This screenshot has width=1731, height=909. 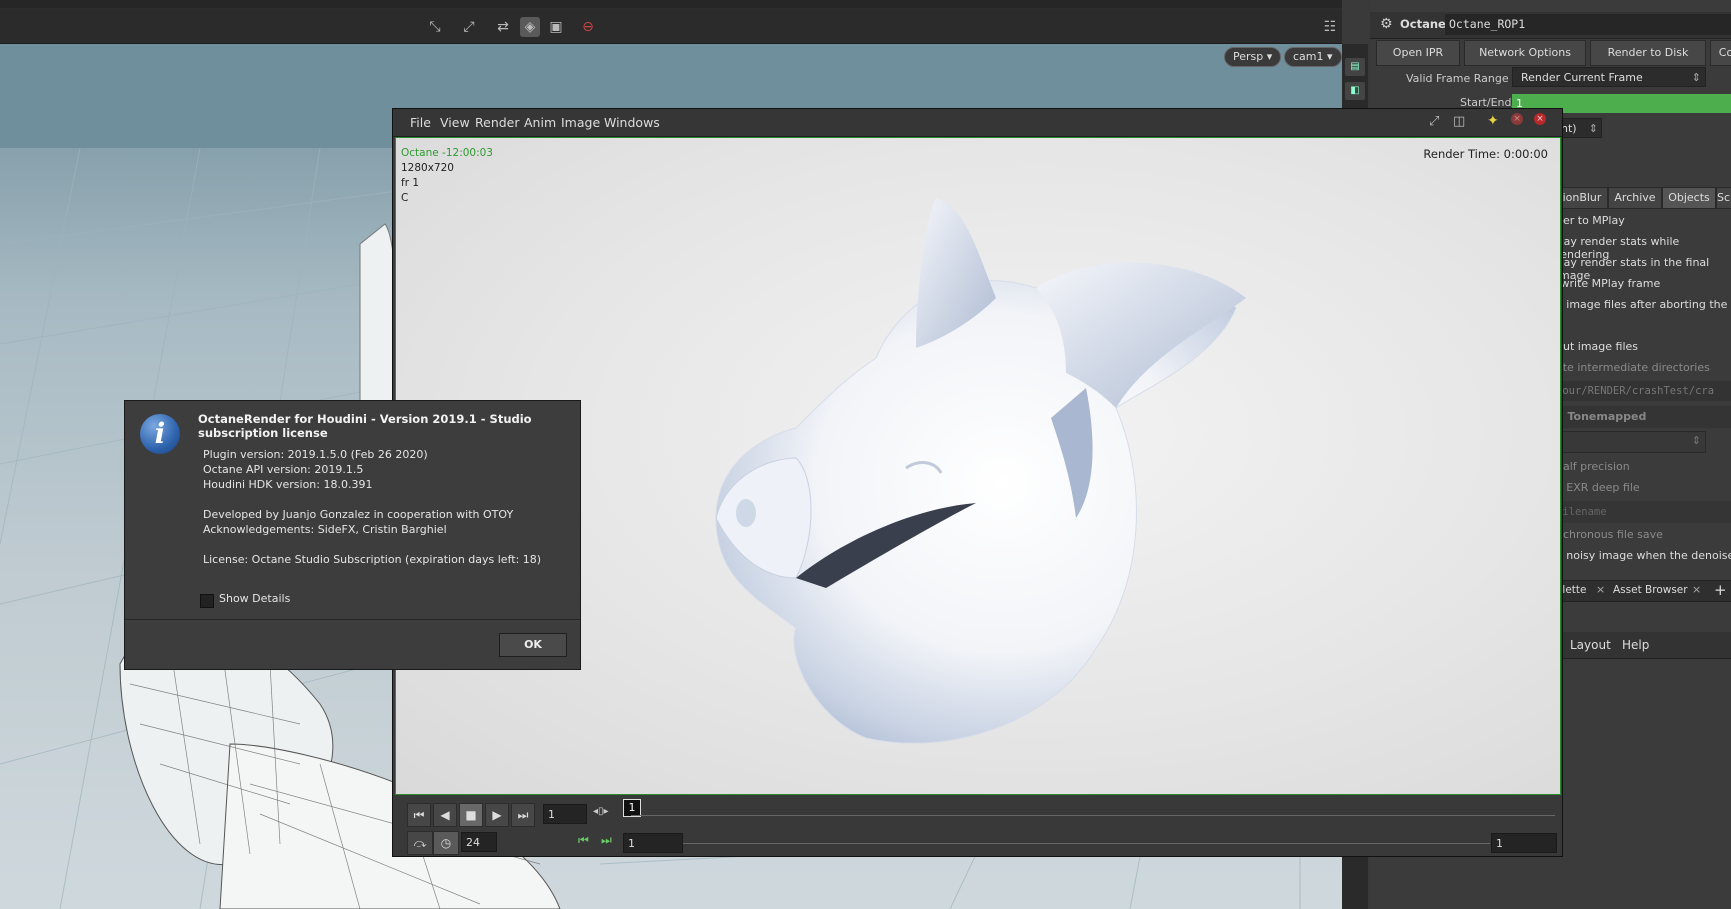 What do you see at coordinates (1643, 304) in the screenshot?
I see `option-save-after-abort: e image files after aborting the renc` at bounding box center [1643, 304].